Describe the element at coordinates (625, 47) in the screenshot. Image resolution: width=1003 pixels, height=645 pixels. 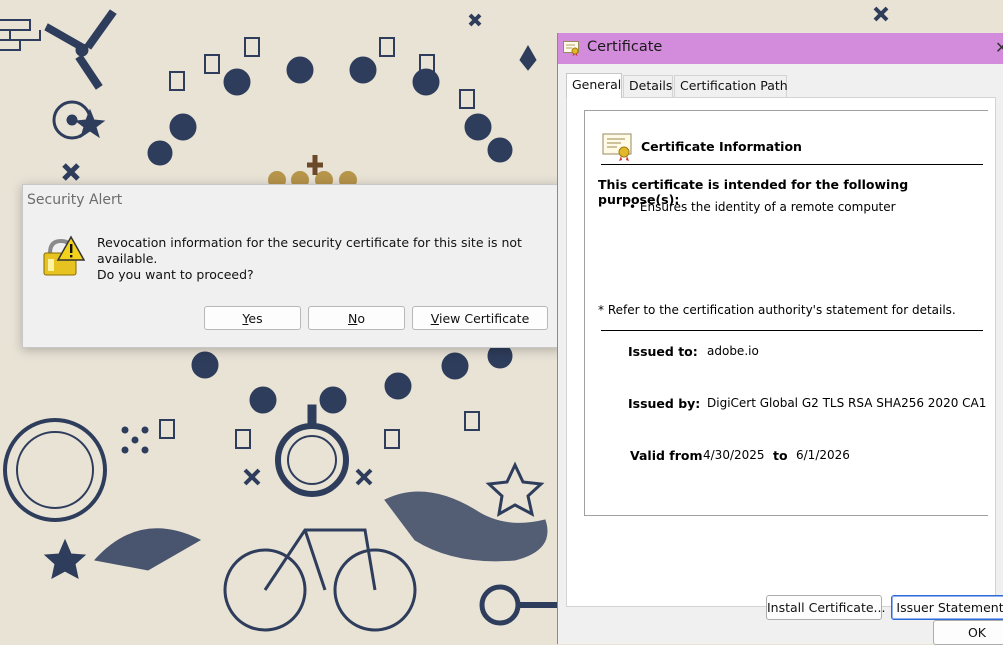
I see `certificate-title: Certificate` at that location.